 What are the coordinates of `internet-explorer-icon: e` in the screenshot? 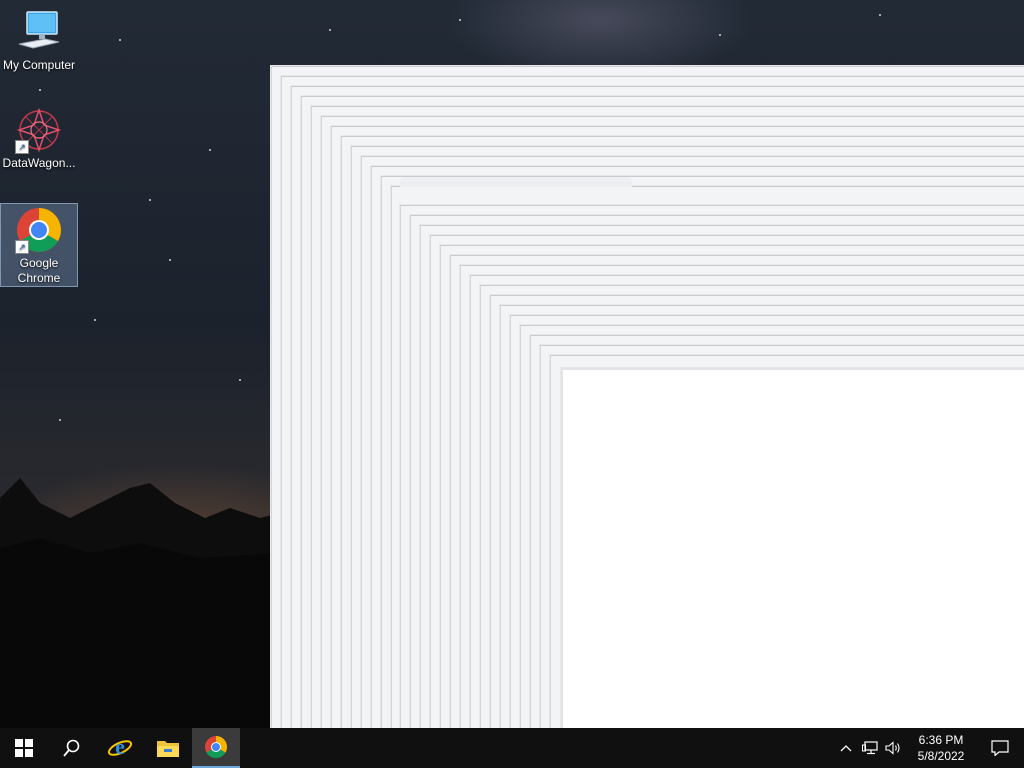 It's located at (120, 747).